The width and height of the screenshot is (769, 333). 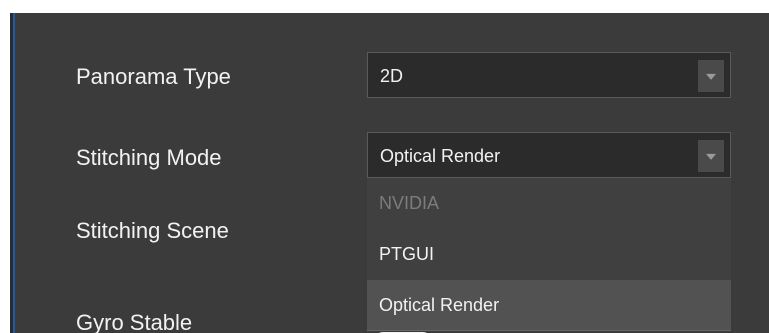 What do you see at coordinates (134, 321) in the screenshot?
I see `gyro-stable-label: Gyro Stable` at bounding box center [134, 321].